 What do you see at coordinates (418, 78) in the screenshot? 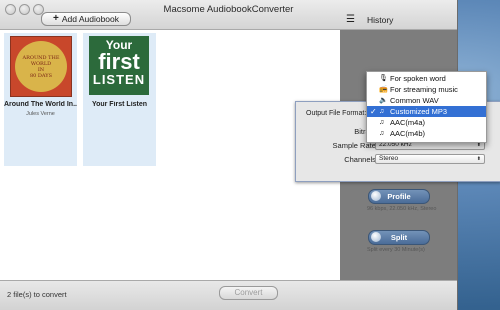
I see `menu-item-label: For spoken word` at bounding box center [418, 78].